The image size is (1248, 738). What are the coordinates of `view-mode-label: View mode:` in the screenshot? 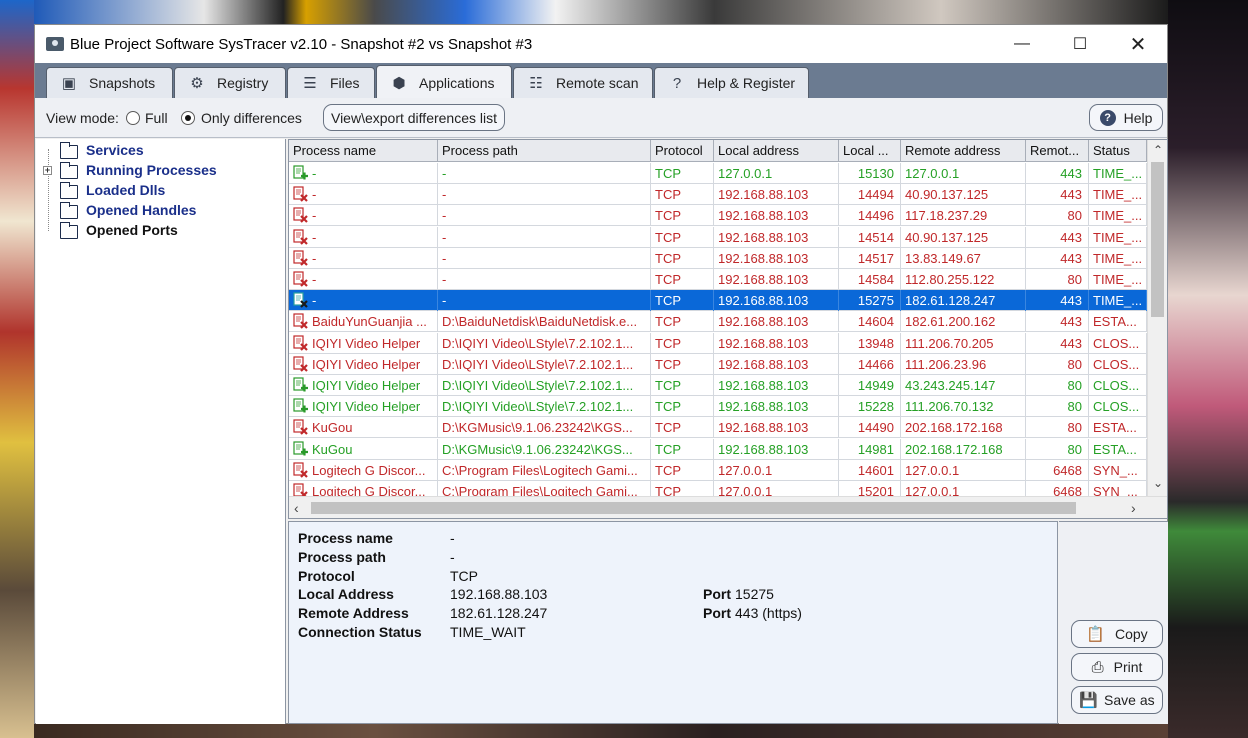 It's located at (82, 118).